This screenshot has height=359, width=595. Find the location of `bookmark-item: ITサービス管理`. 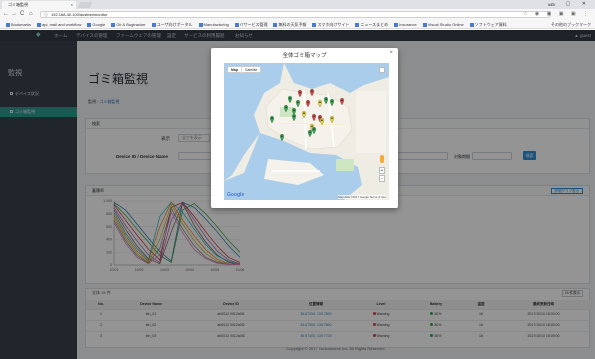

bookmark-item: ITサービス管理 is located at coordinates (251, 24).